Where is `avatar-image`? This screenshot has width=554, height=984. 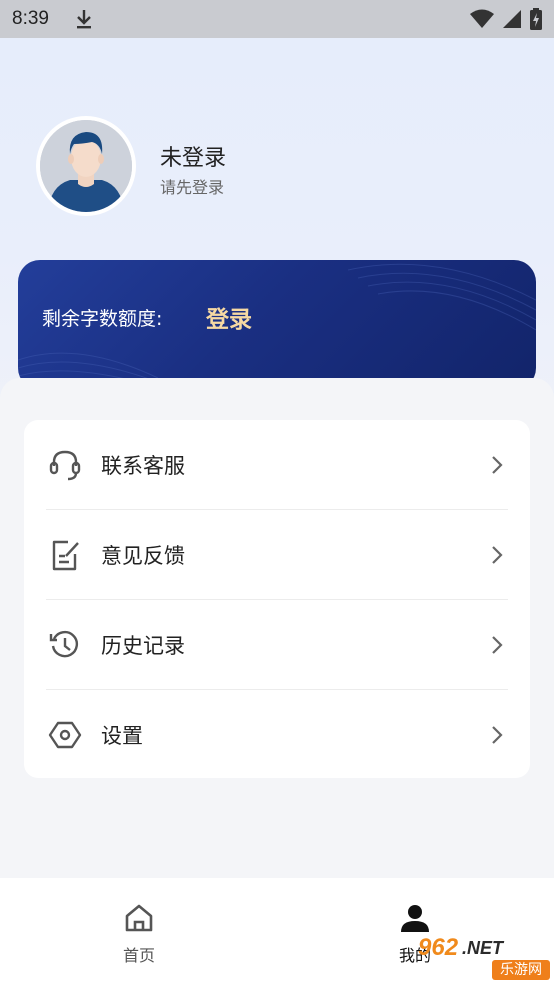
avatar-image is located at coordinates (86, 166).